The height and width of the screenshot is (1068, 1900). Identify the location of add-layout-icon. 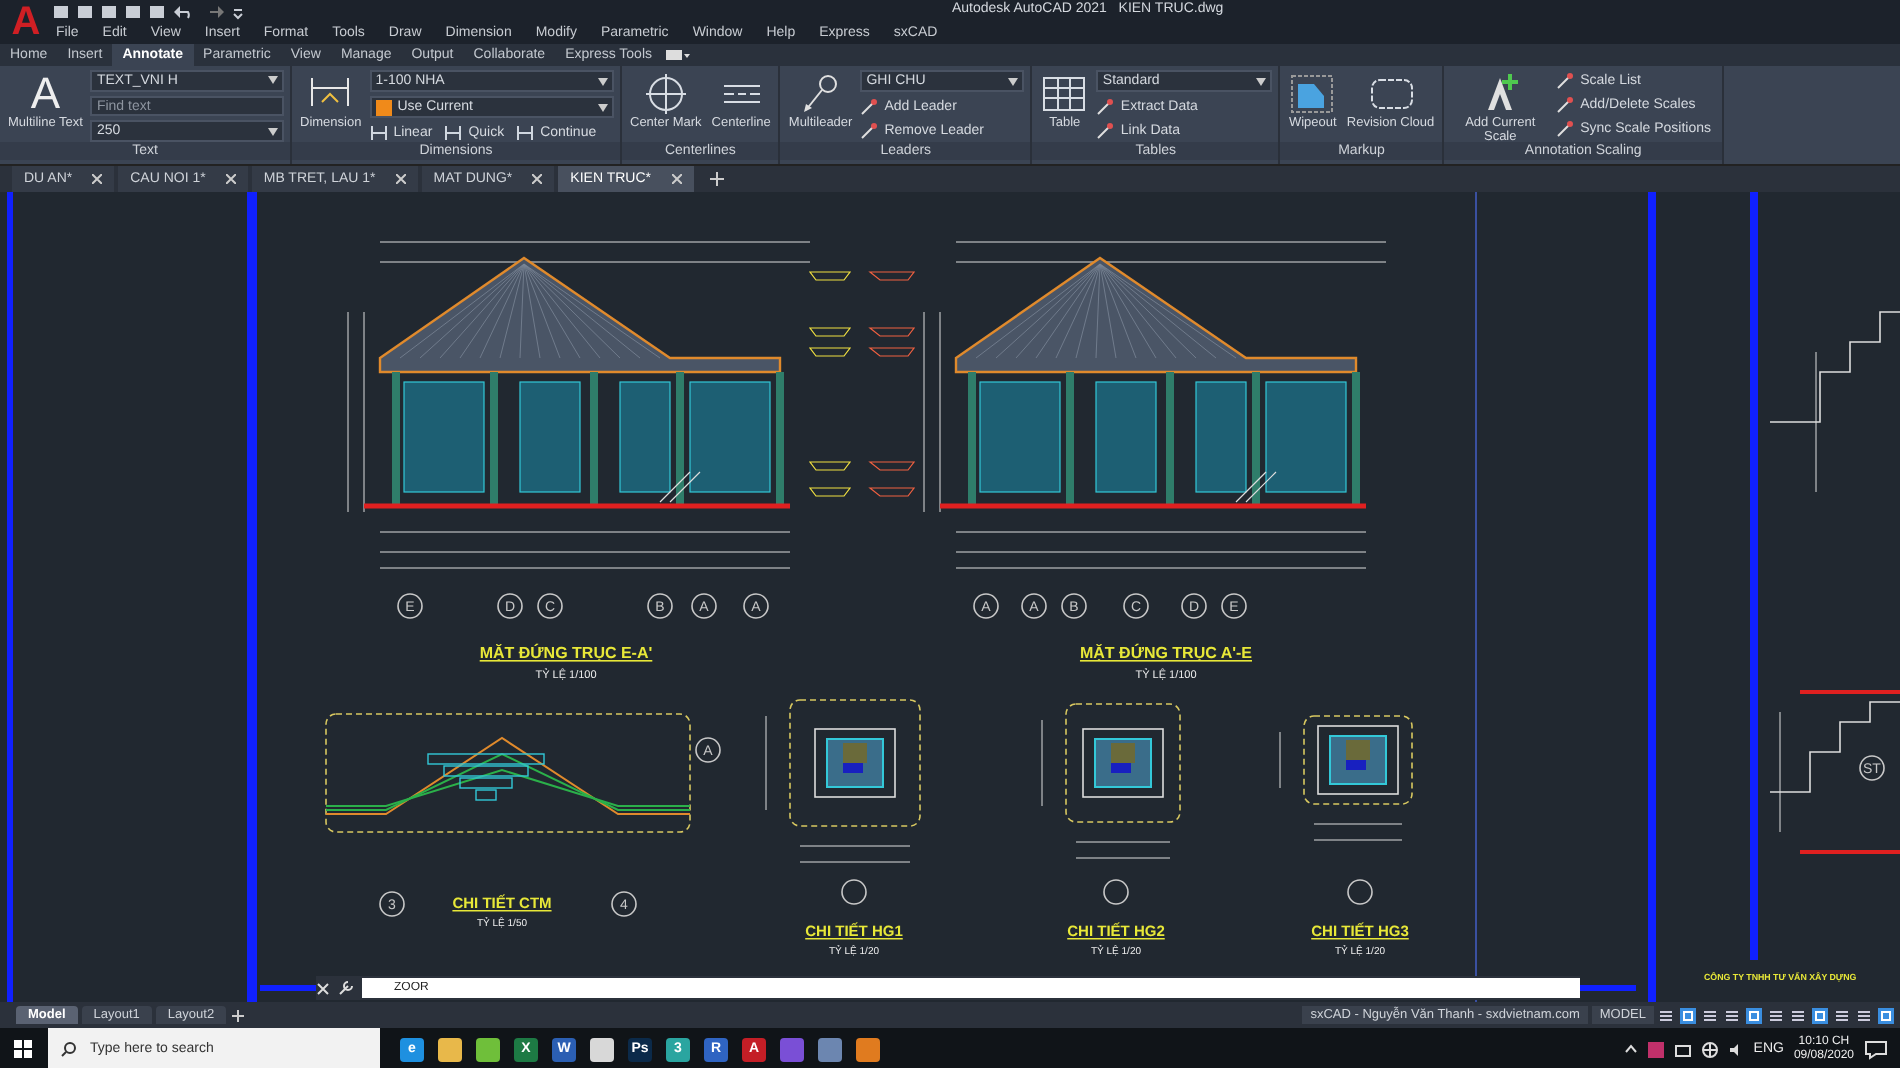
(238, 1015).